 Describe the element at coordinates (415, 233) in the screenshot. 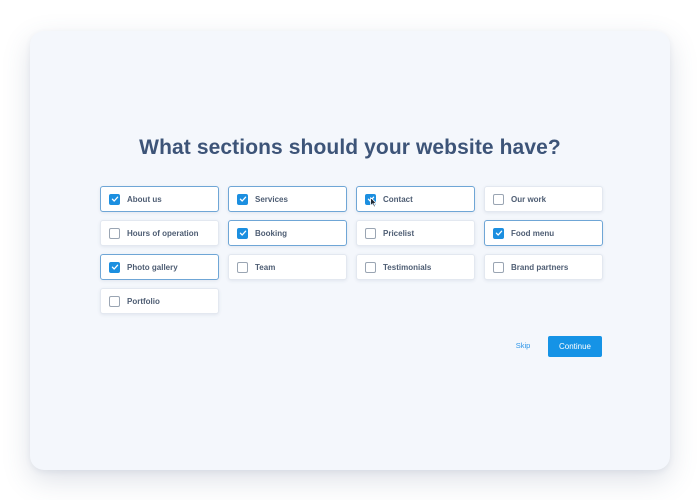

I see `option-pricelist: Pricelist` at that location.